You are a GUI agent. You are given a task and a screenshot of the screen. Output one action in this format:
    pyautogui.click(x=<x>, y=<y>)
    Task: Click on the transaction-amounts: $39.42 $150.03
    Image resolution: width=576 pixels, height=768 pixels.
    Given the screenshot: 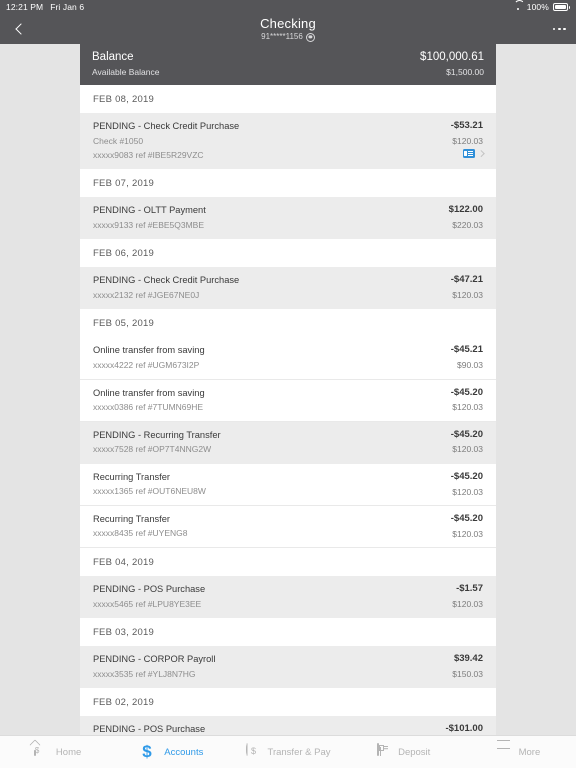 What is the action you would take?
    pyautogui.click(x=463, y=666)
    